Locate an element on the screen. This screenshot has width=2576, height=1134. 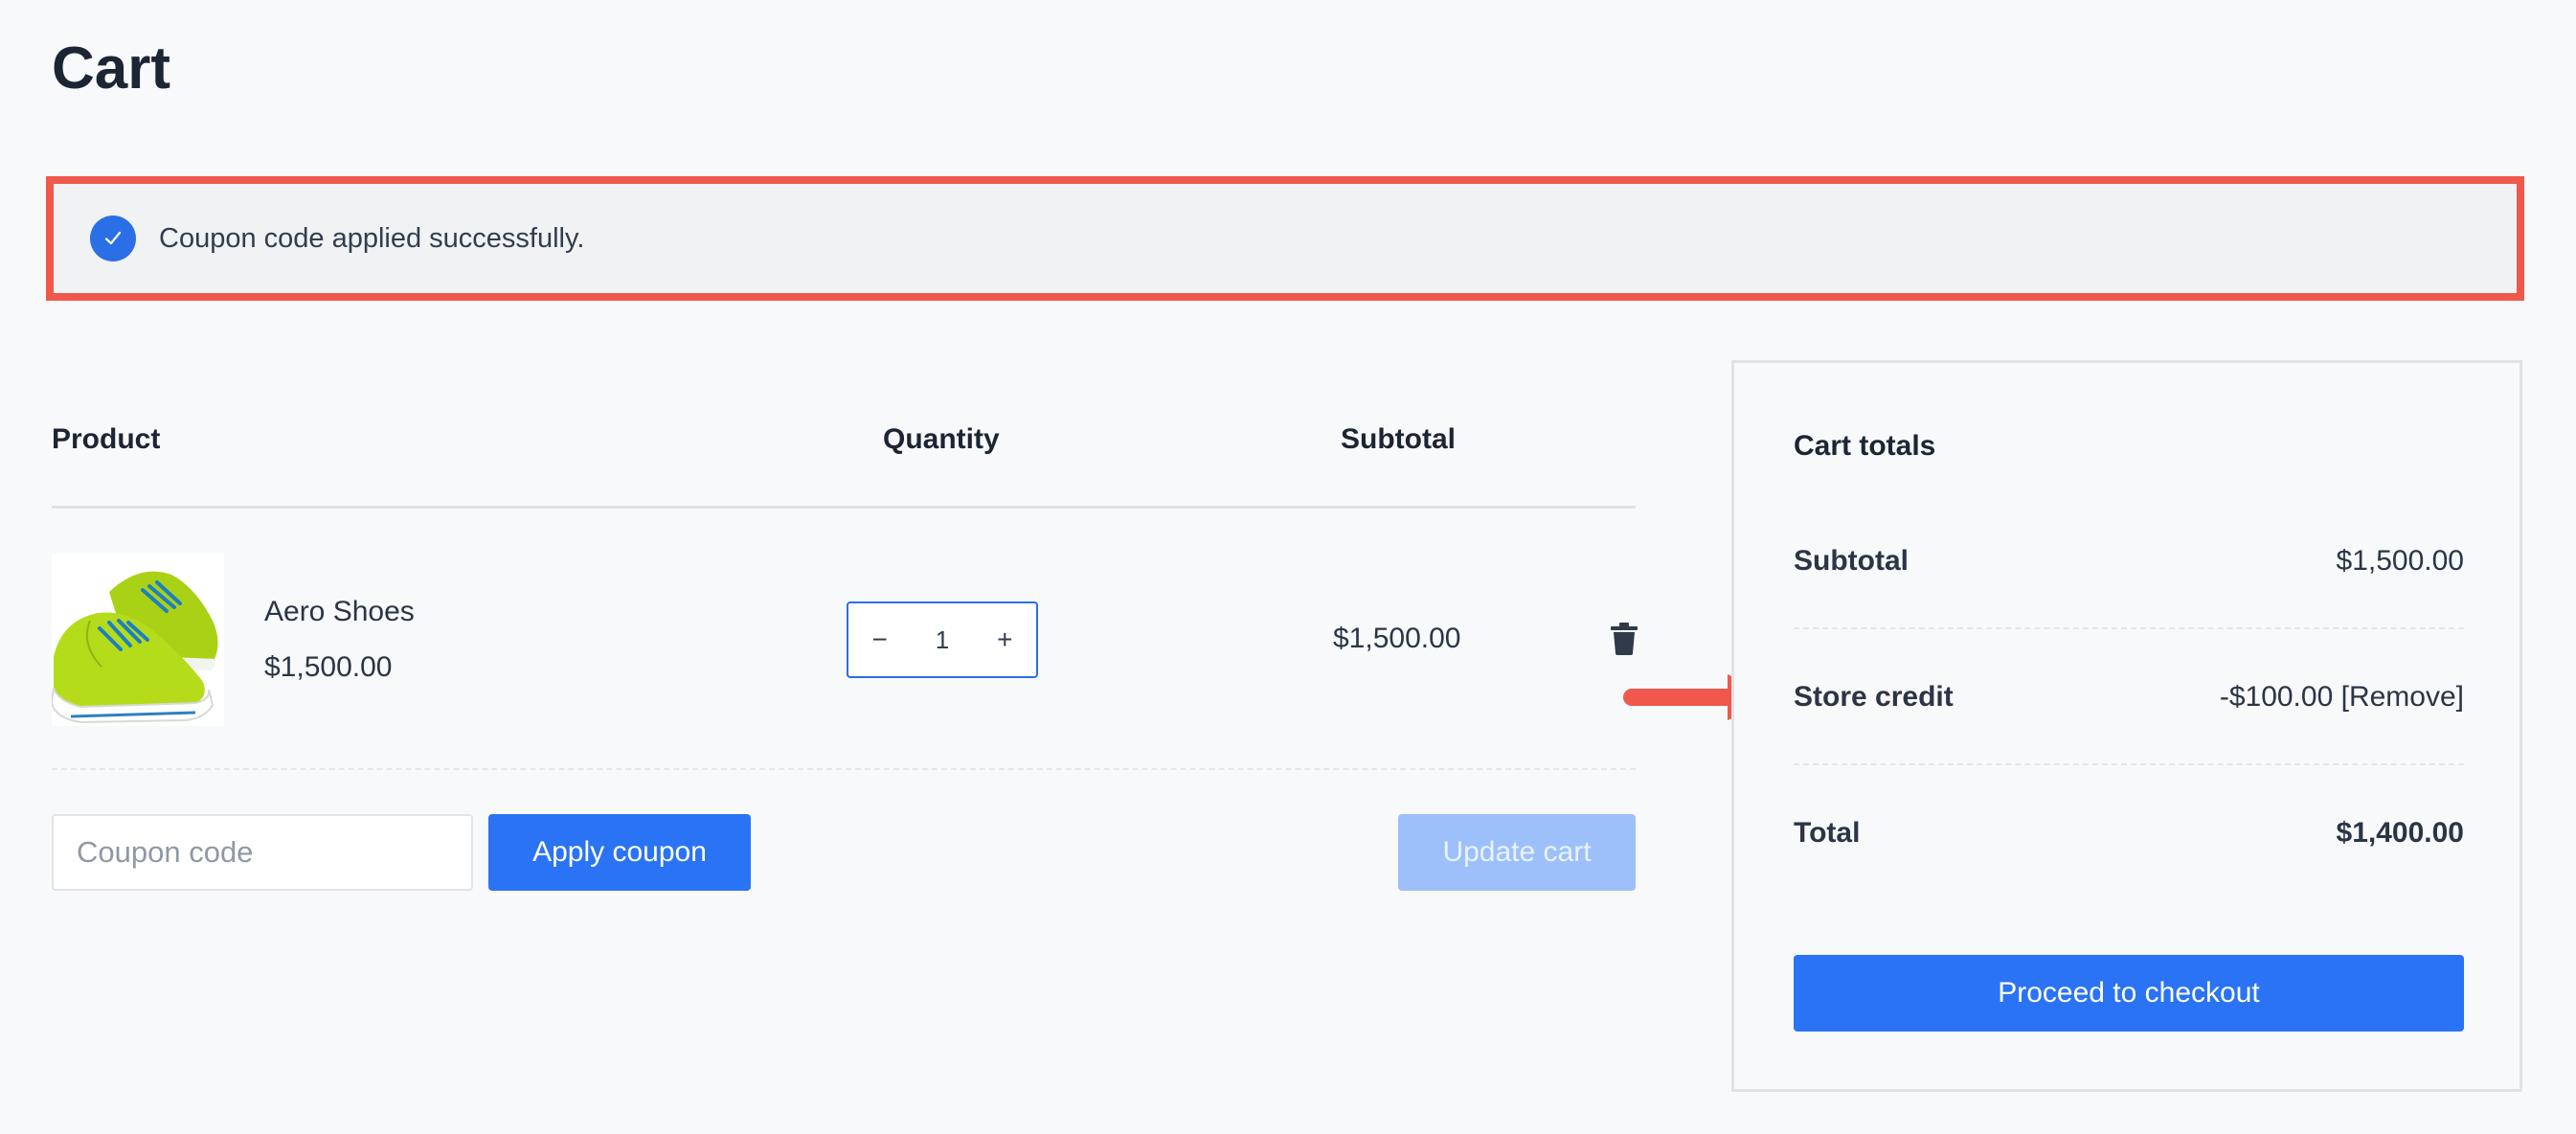
table-row: Aero Shoes $1,500.00 − 1 + $1,500.00 is located at coordinates (845, 640).